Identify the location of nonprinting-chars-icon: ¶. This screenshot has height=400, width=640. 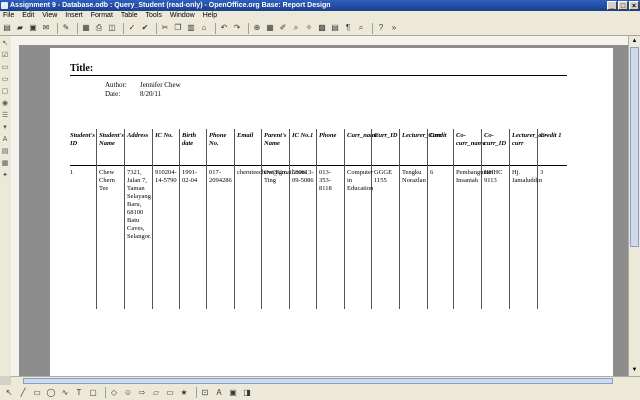
(348, 28).